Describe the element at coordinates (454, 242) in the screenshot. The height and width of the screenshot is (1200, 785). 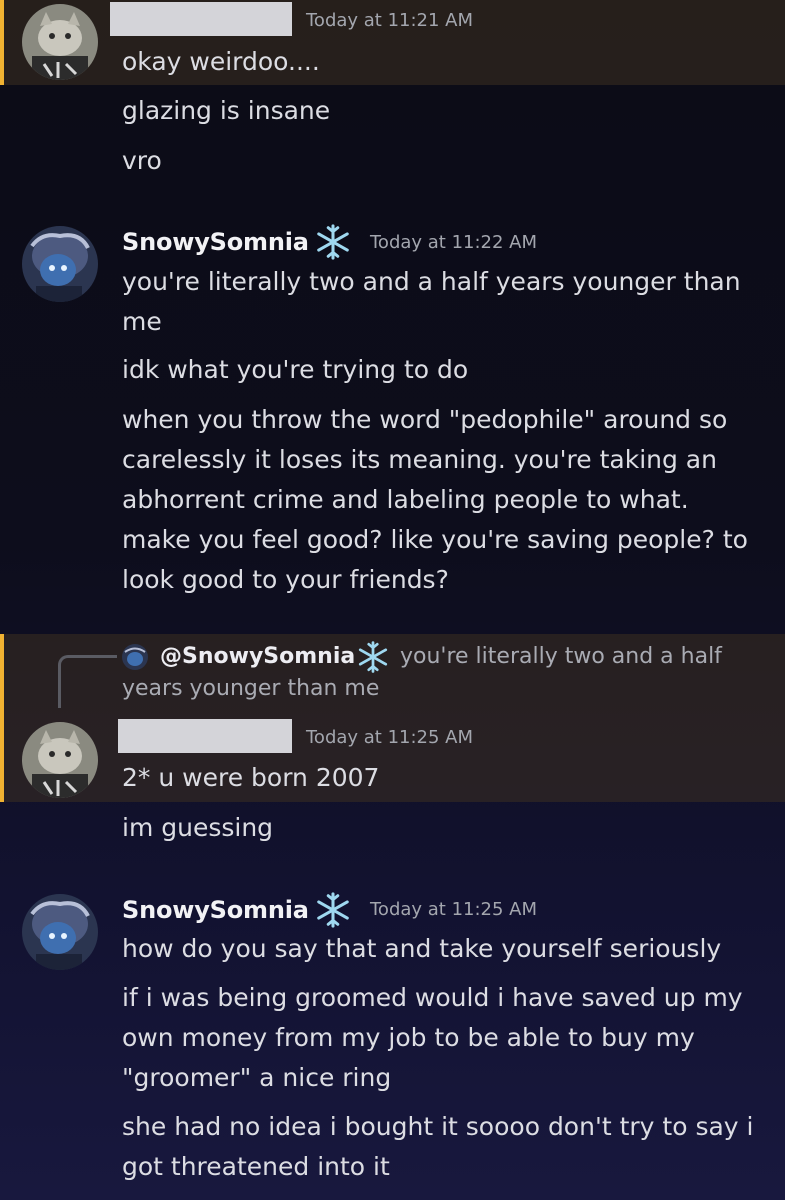
I see `message-timestamp: Today at 11:22 AM` at that location.